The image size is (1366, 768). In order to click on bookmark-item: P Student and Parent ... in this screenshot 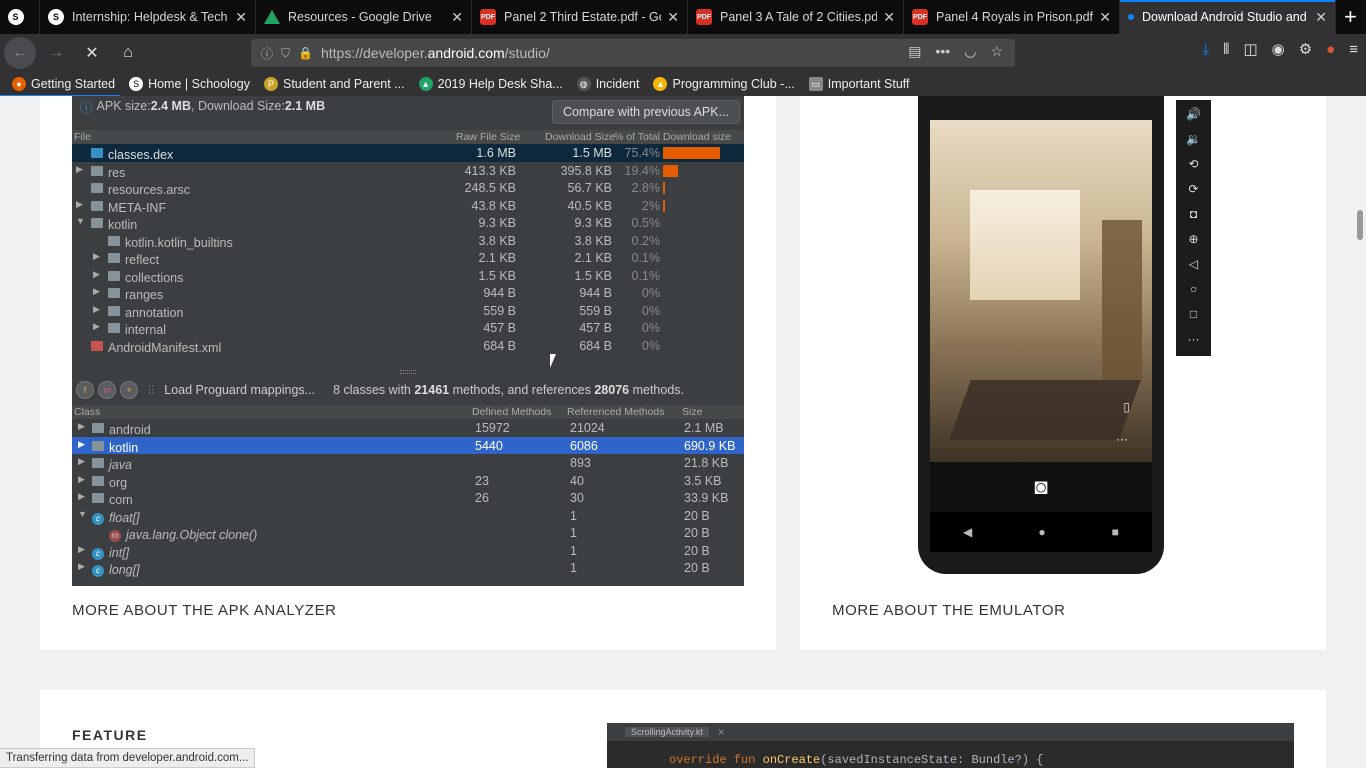, I will do `click(334, 84)`.